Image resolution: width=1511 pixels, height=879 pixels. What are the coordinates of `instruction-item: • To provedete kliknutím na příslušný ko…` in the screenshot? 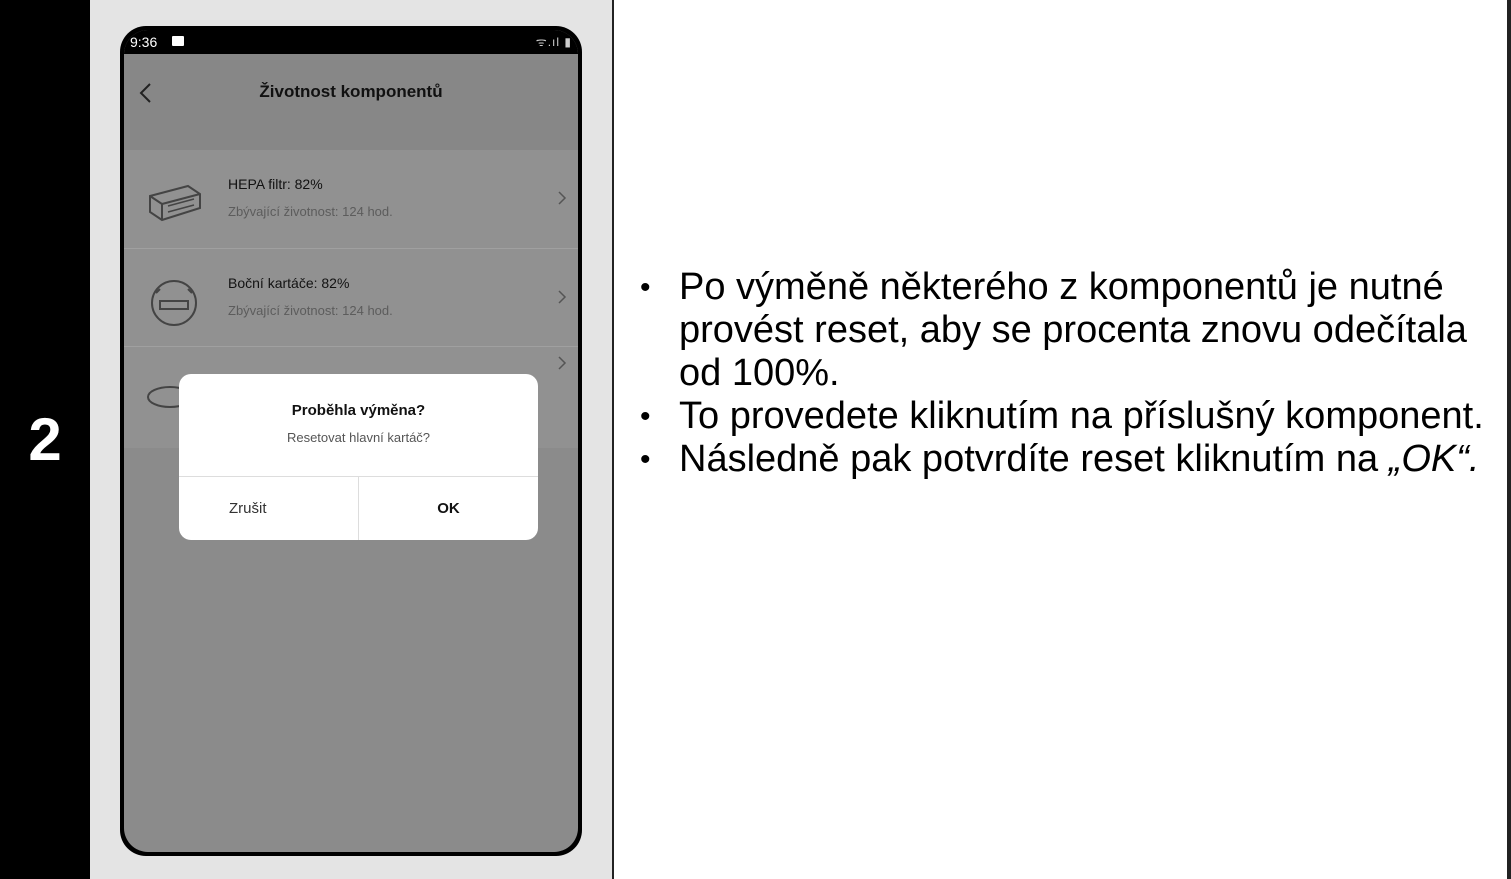 It's located at (1073, 416).